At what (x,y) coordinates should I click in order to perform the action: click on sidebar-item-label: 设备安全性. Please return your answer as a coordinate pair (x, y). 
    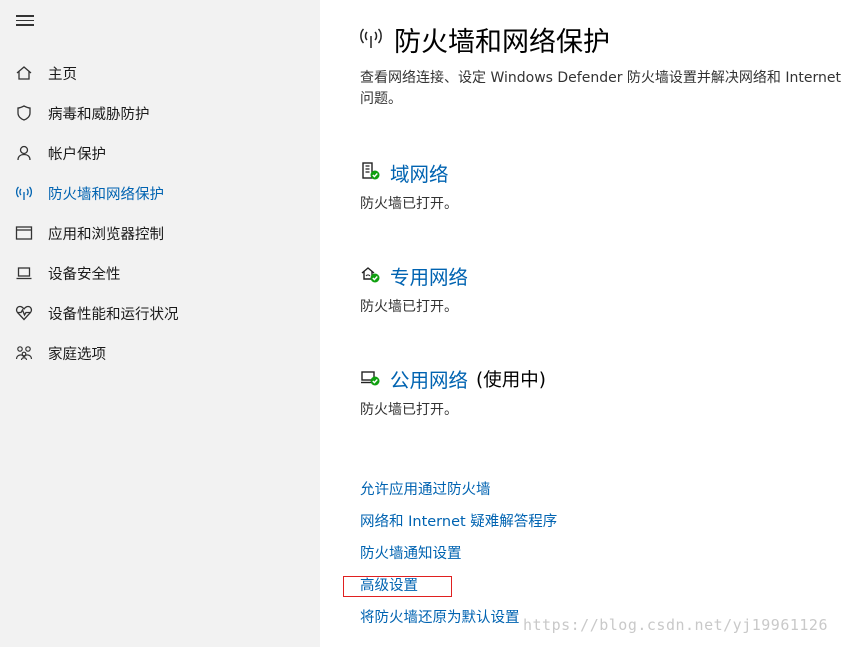
    Looking at the image, I should click on (84, 274).